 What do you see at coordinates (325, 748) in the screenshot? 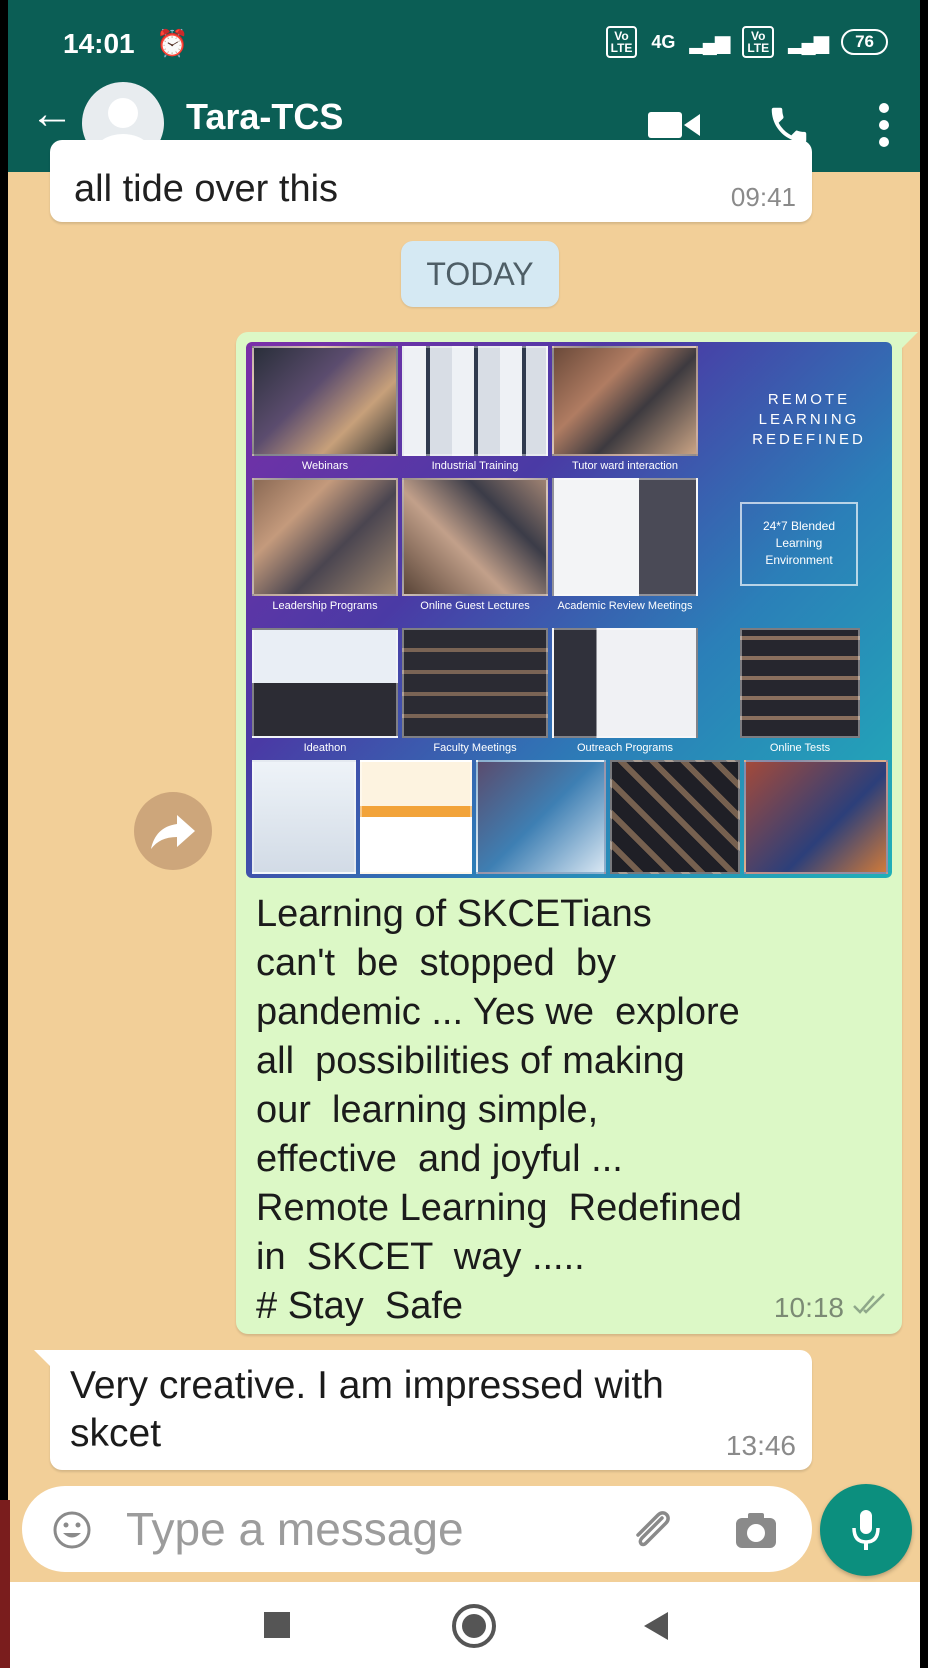
I see `collage-caption: Ideathon` at bounding box center [325, 748].